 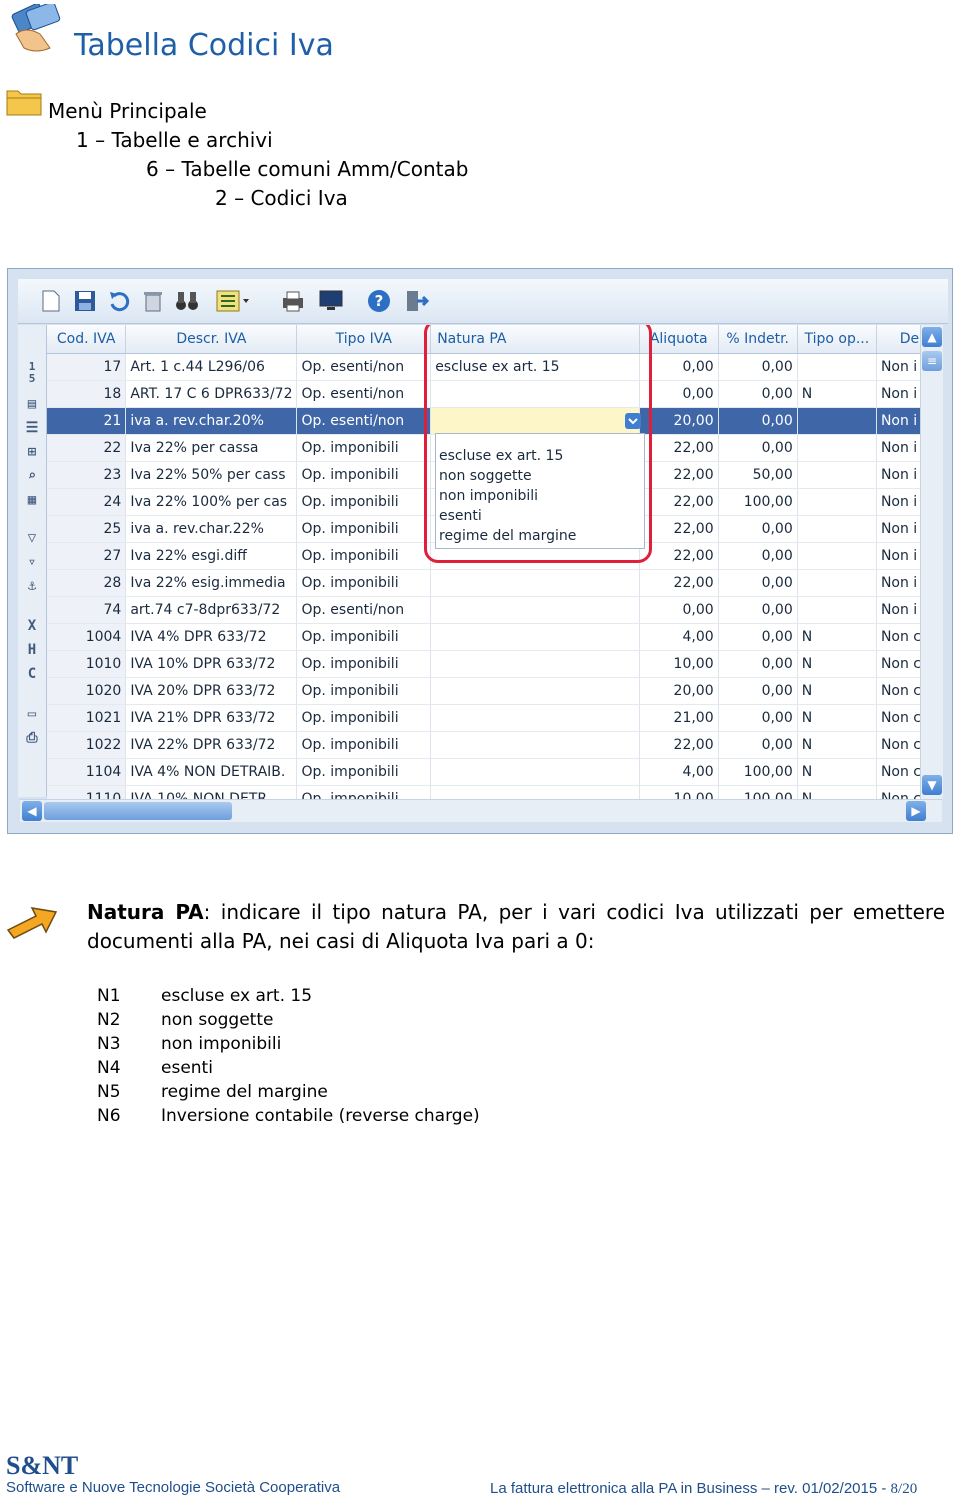 I want to click on cell-cod: 1110, so click(x=87, y=792).